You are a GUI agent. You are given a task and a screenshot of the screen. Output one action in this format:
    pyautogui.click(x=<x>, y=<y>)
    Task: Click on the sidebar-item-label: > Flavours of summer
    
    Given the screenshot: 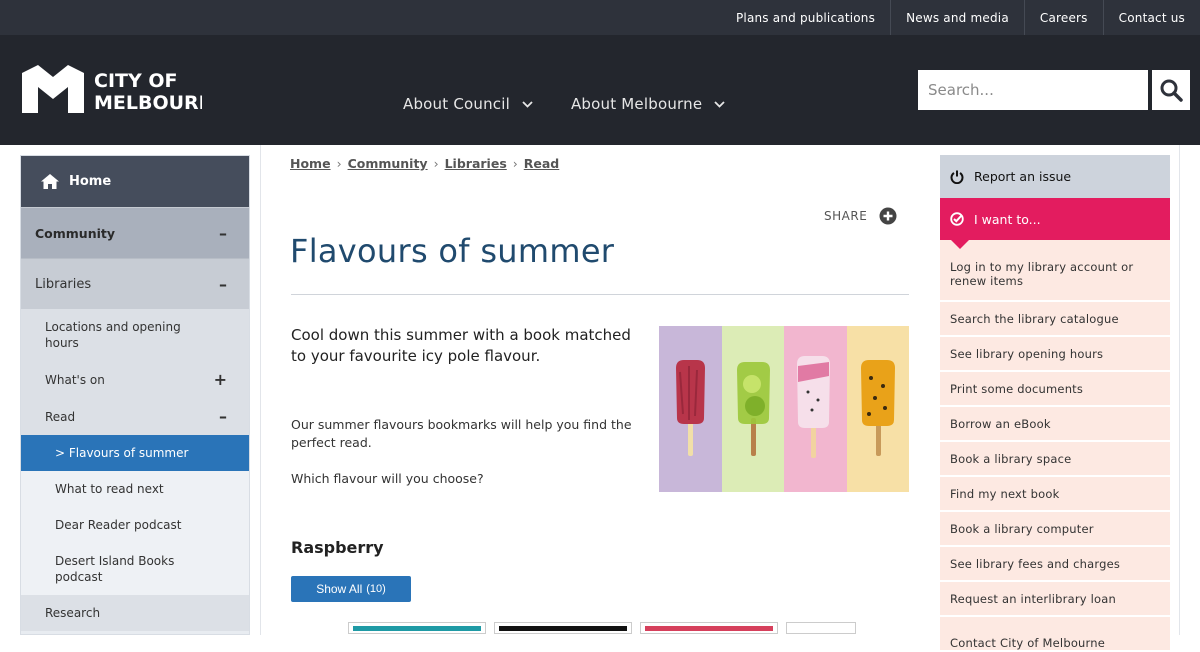 What is the action you would take?
    pyautogui.click(x=122, y=453)
    